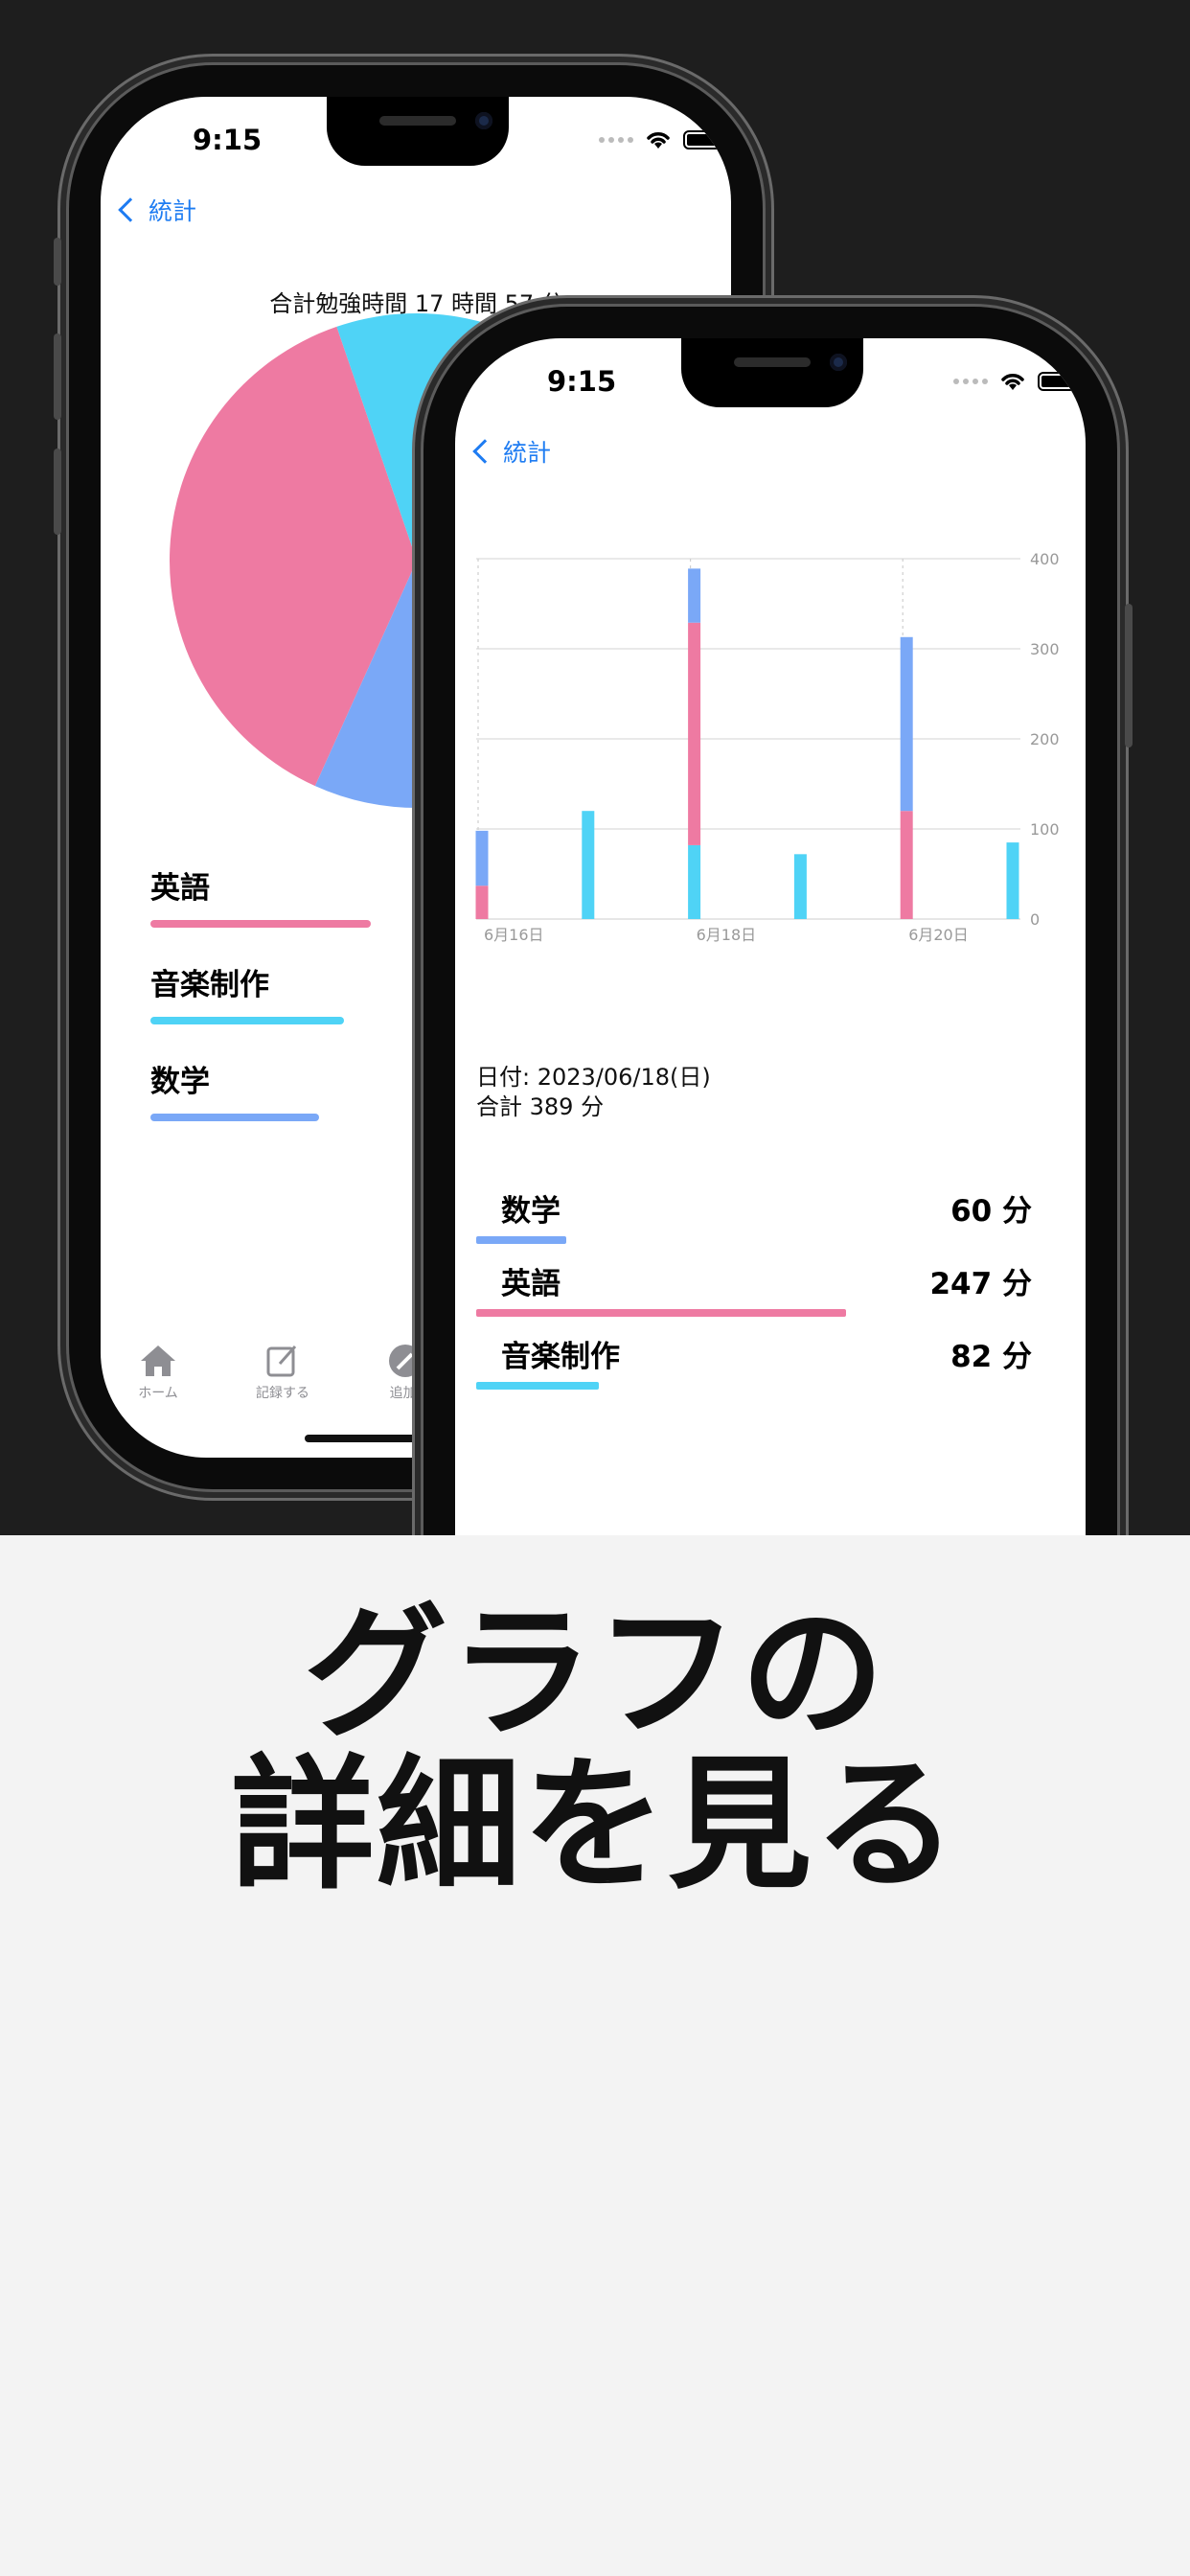 Image resolution: width=1190 pixels, height=2576 pixels. Describe the element at coordinates (514, 935) in the screenshot. I see `x-tick-label-0: 6月16日` at that location.